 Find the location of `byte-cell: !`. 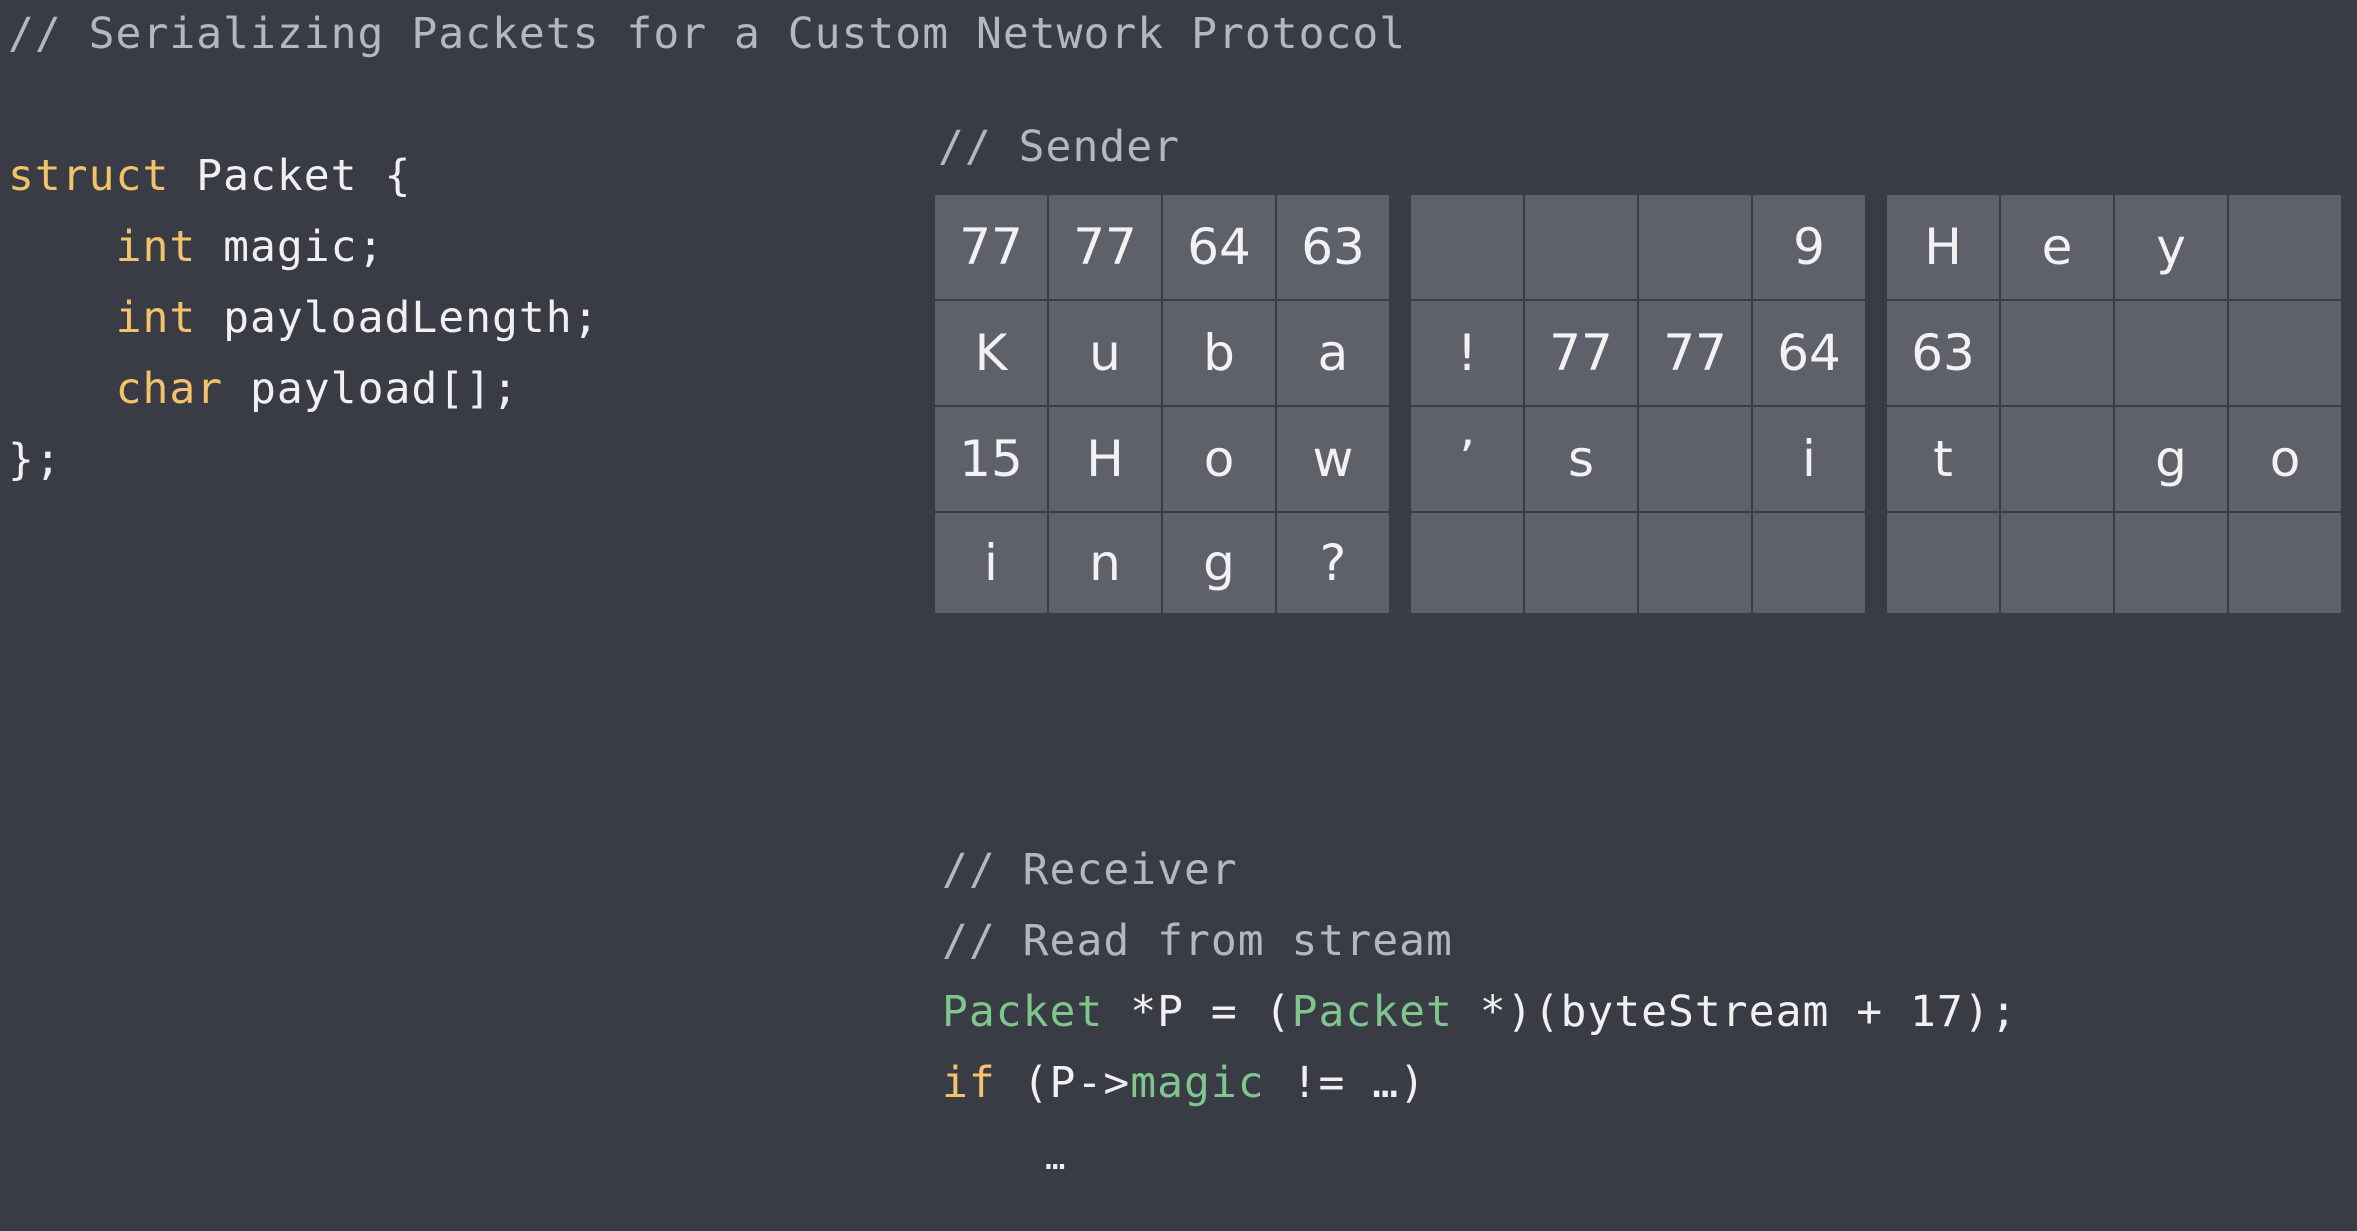

byte-cell: ! is located at coordinates (1467, 353).